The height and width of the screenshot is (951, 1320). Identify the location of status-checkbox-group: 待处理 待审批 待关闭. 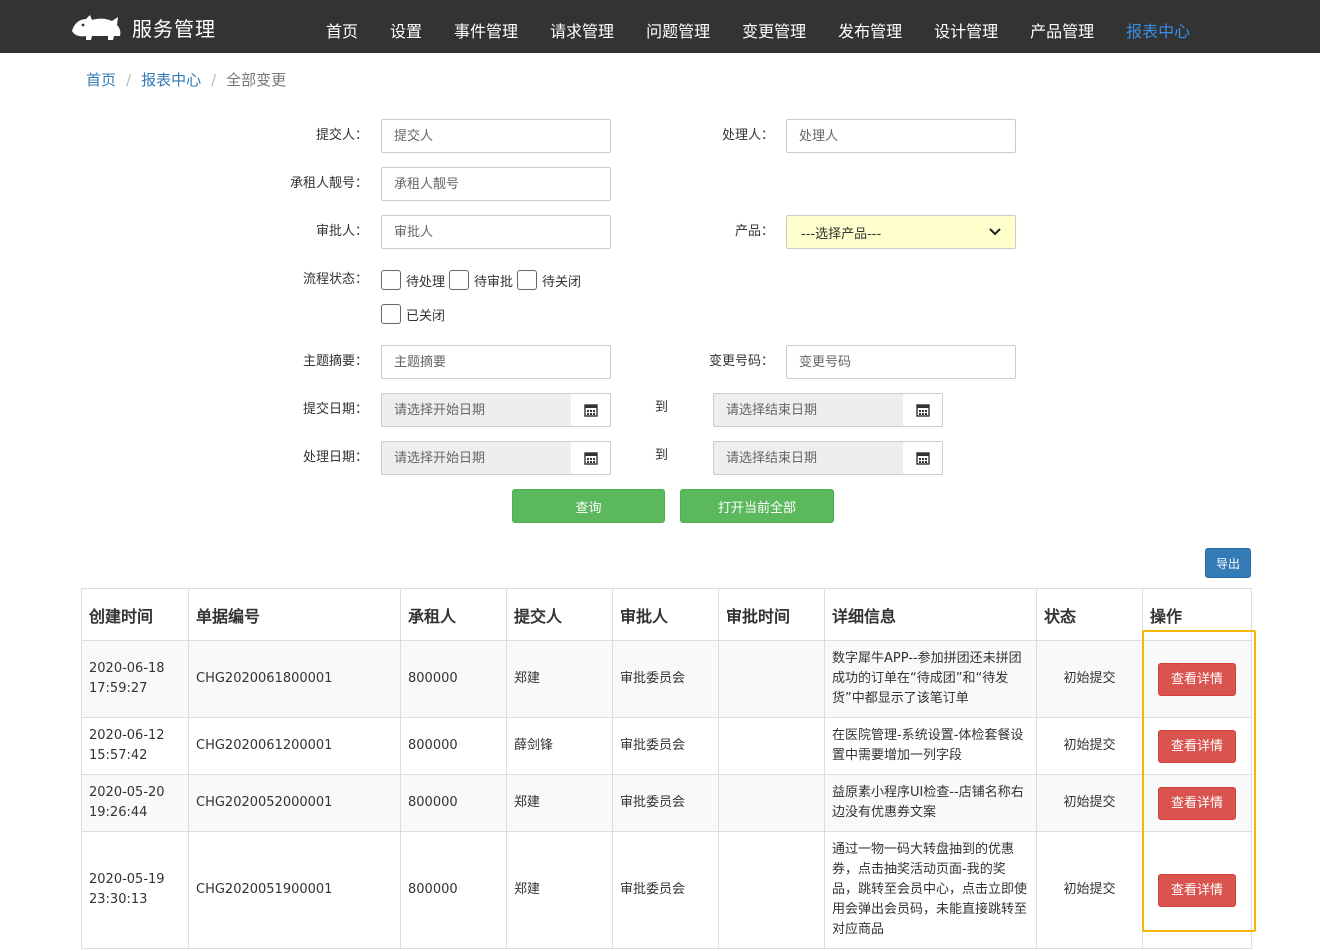
(483, 280).